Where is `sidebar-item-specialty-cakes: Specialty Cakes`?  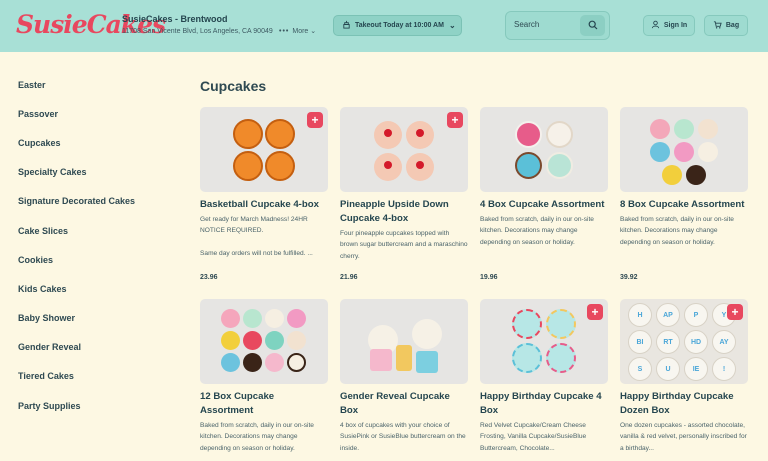
sidebar-item-specialty-cakes: Specialty Cakes is located at coordinates (76, 172).